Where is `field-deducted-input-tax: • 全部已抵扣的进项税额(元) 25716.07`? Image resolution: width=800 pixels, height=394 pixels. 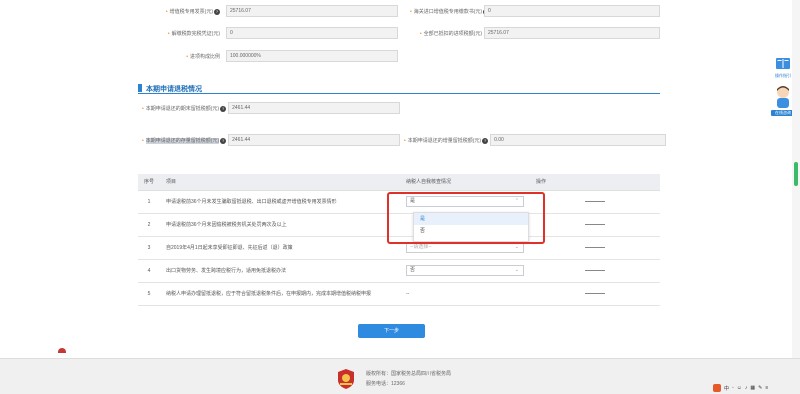 field-deducted-input-tax: • 全部已抵扣的进项税额(元) 25716.07 is located at coordinates (535, 33).